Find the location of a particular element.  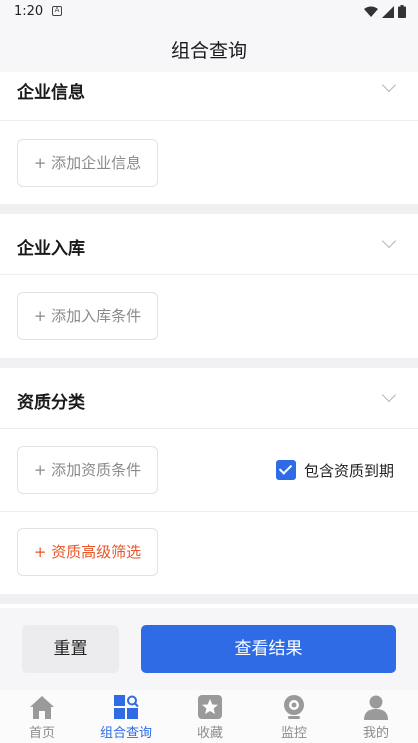

tab-label: 收藏 is located at coordinates (209, 733).